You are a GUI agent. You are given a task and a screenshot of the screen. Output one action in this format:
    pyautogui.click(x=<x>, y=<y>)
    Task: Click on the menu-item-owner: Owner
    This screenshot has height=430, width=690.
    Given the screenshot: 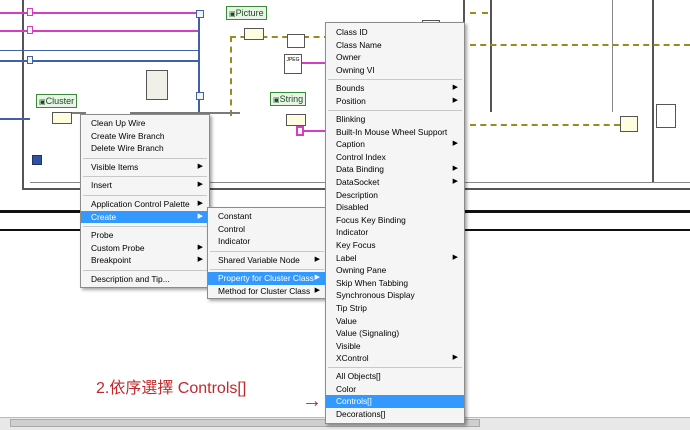 What is the action you would take?
    pyautogui.click(x=395, y=57)
    